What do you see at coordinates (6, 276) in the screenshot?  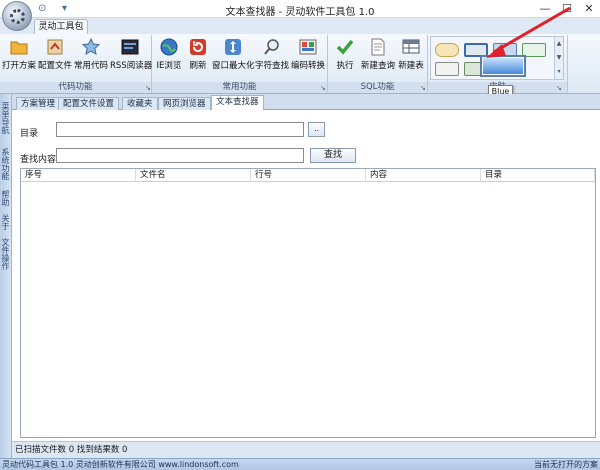 I see `left-sidebar: 菜单导航 系统功能 帮助 关于 文件操作` at bounding box center [6, 276].